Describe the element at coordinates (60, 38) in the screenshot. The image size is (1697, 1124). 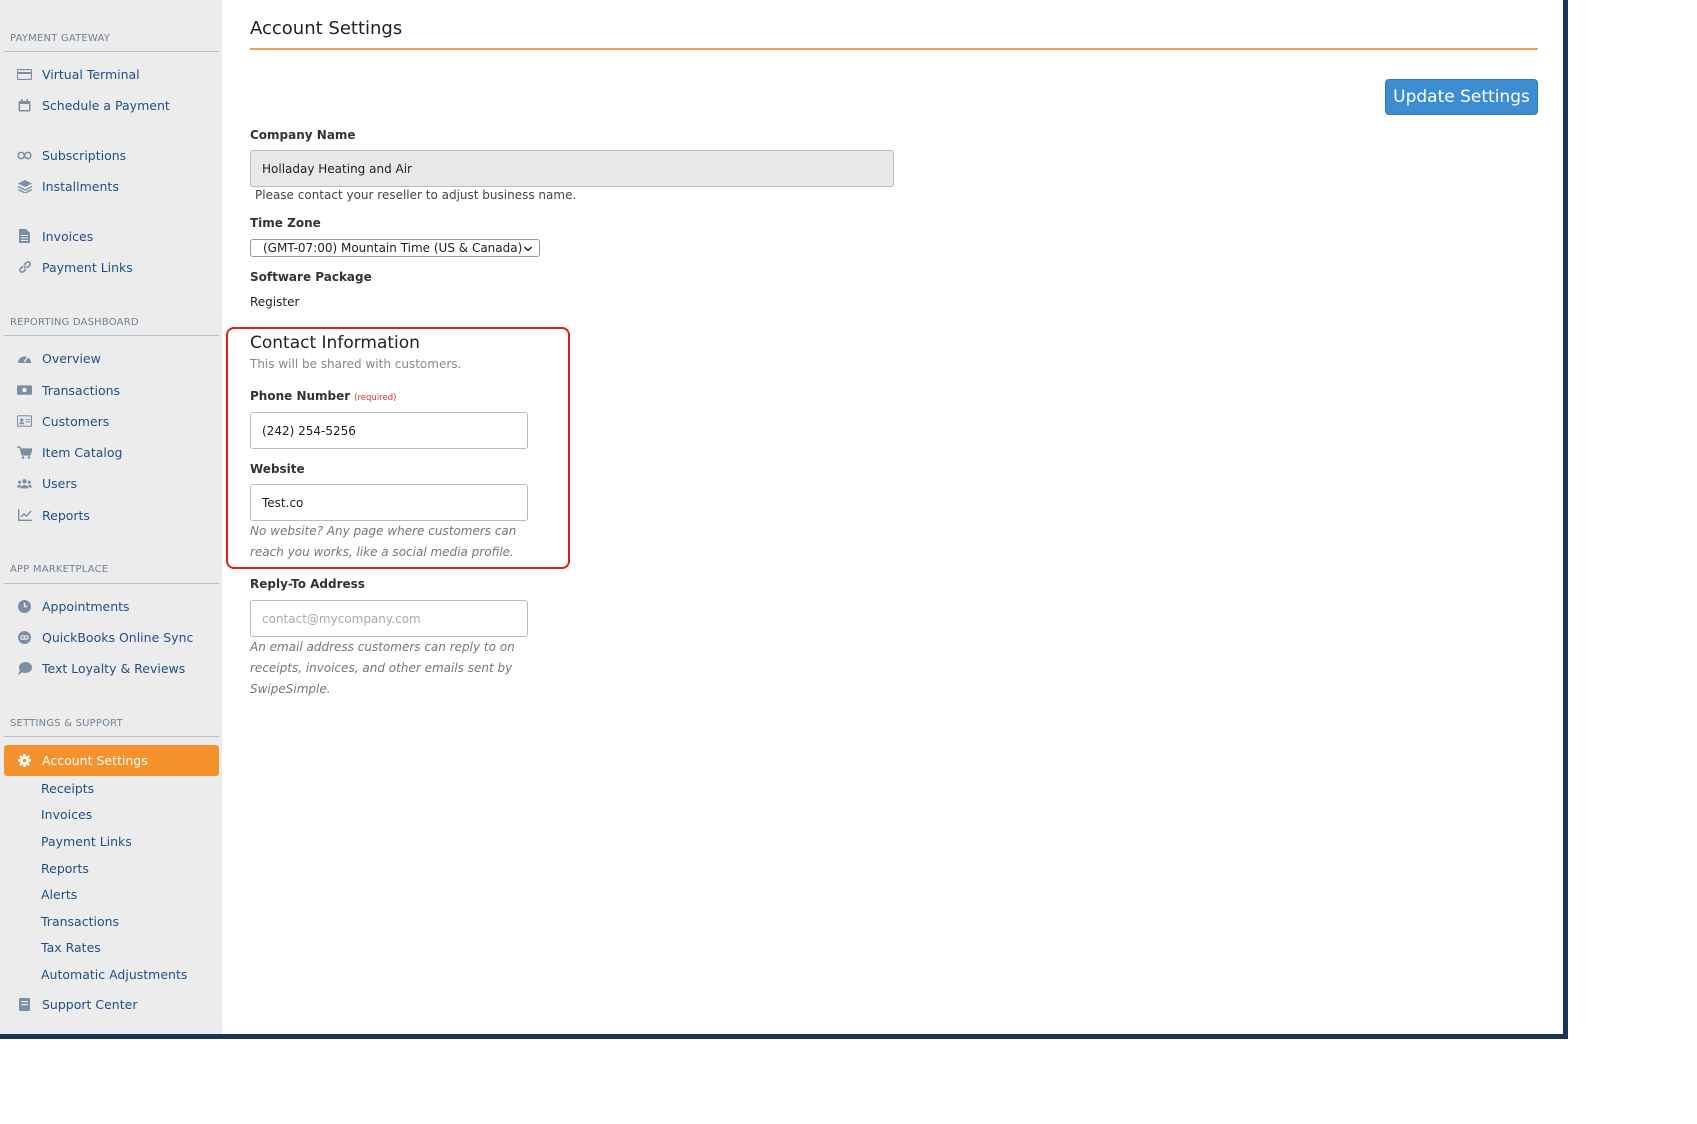
I see `section-title-payment-gateway: PAYMENT GATEWAY` at that location.